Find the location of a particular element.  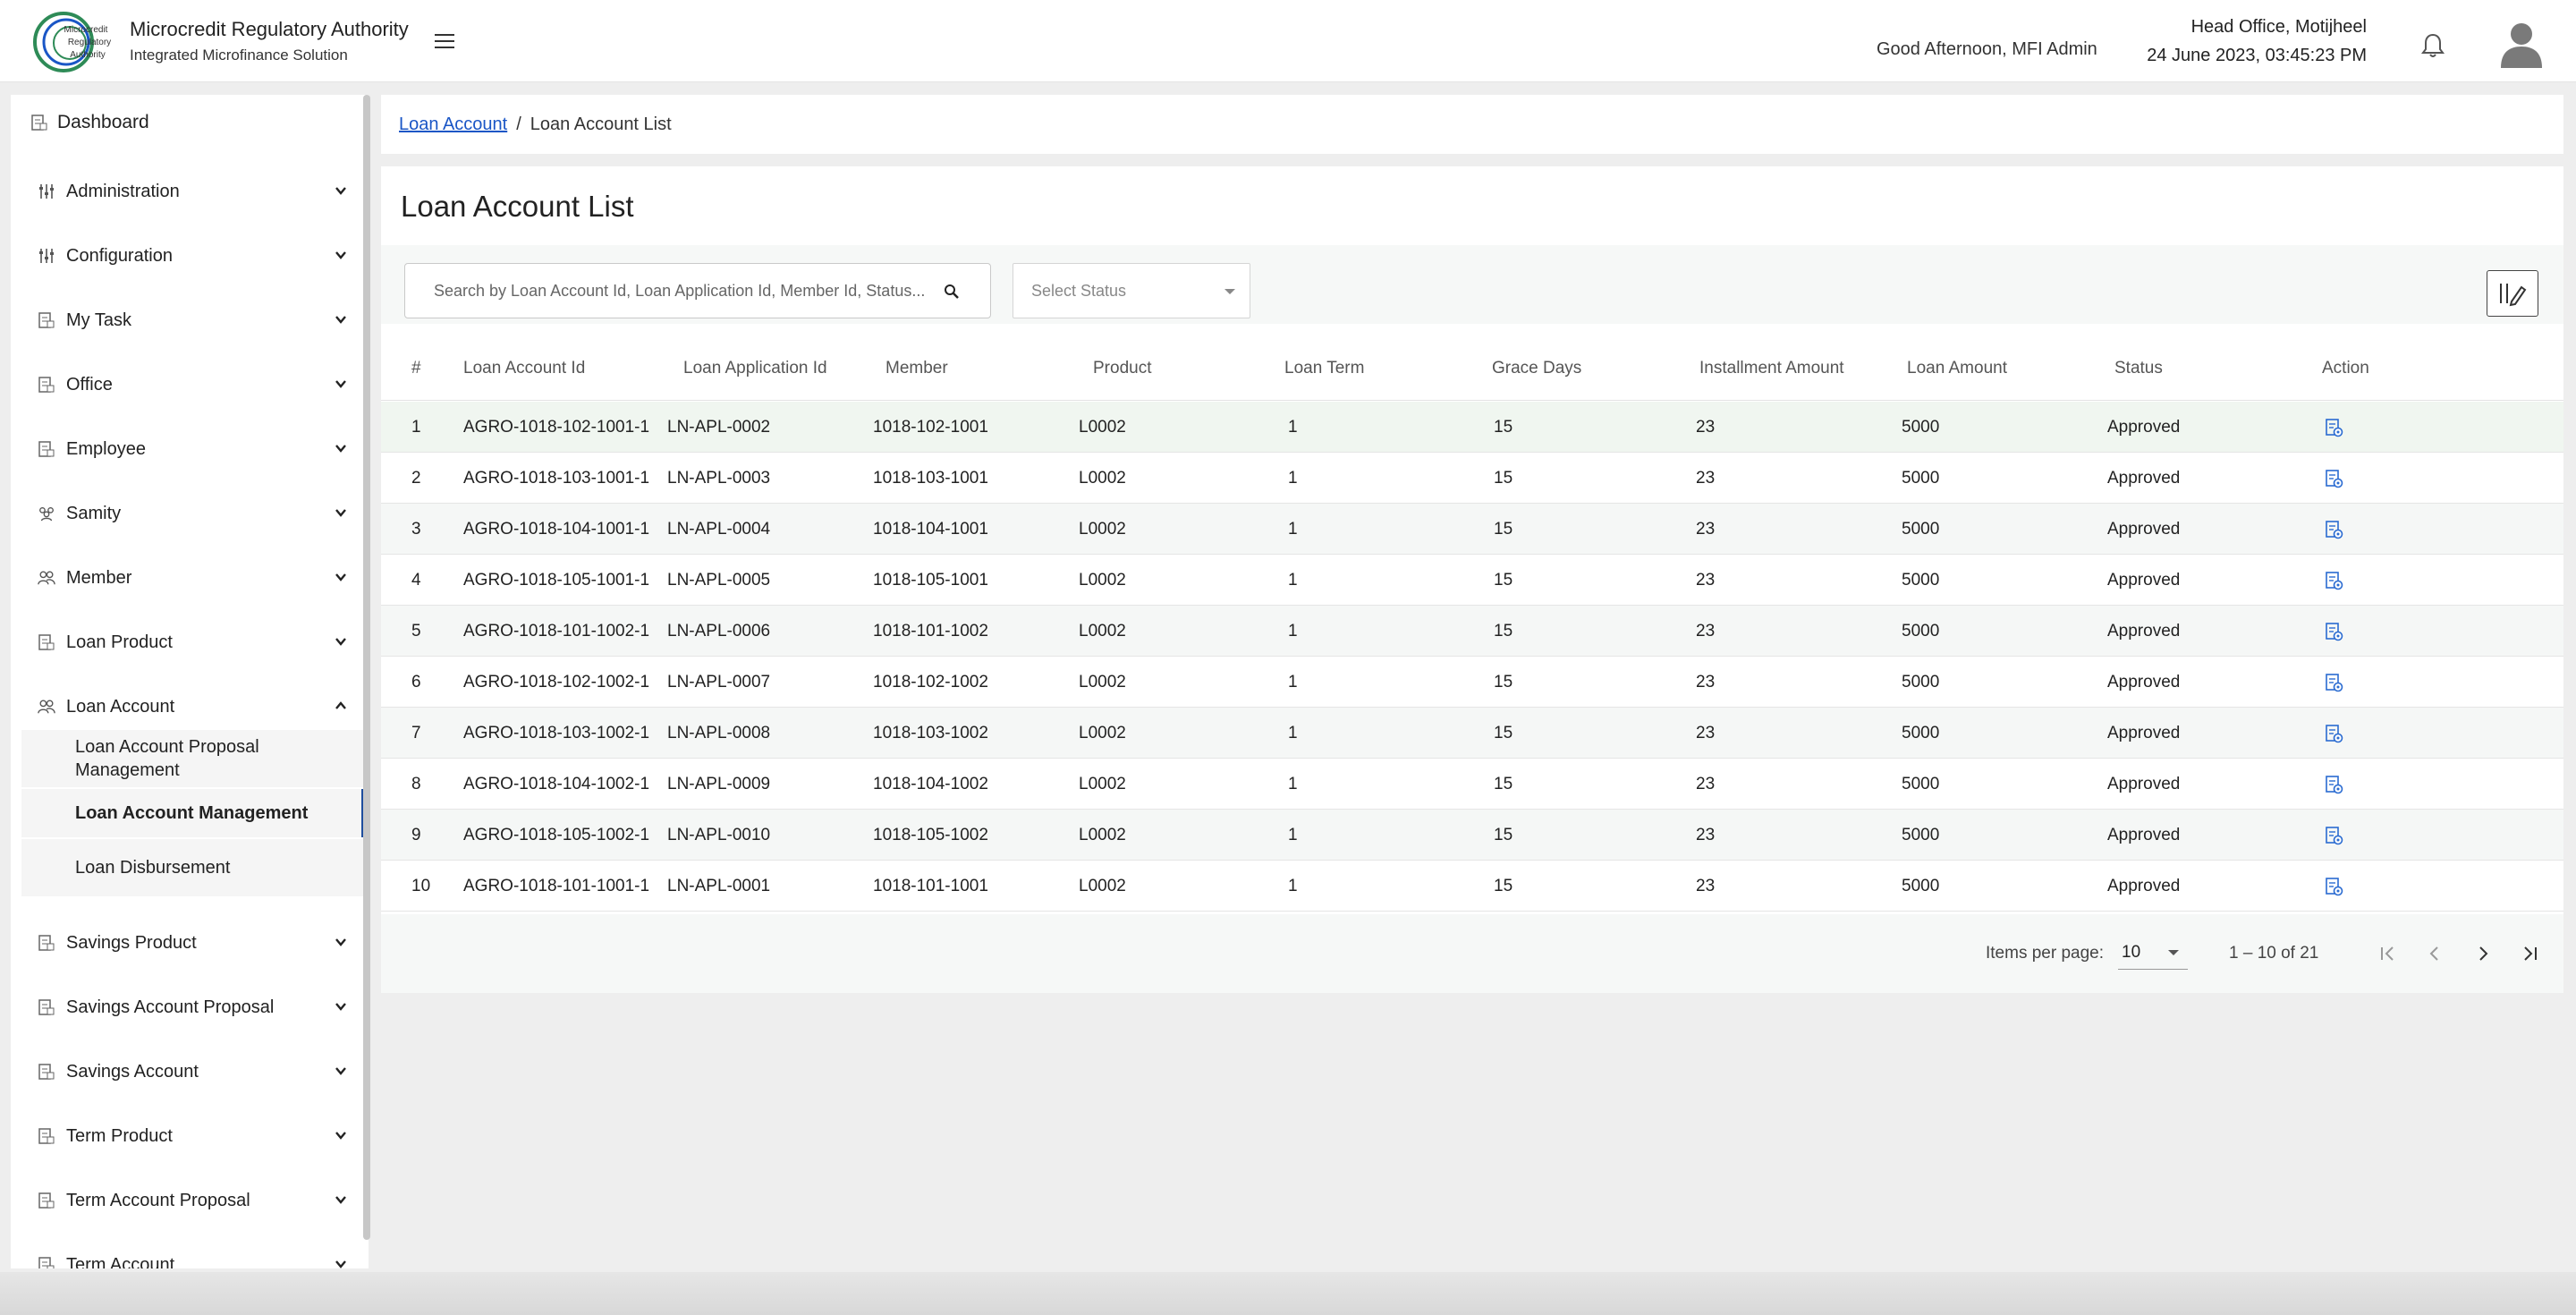

sidebar-item-office: Office is located at coordinates (190, 384).